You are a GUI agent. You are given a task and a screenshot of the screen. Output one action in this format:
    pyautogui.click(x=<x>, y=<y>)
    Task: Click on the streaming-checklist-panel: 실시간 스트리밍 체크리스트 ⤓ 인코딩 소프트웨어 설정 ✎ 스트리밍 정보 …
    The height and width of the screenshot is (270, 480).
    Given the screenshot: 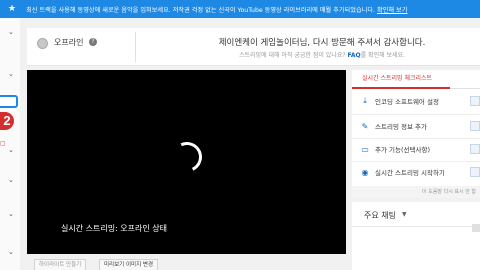 What is the action you would take?
    pyautogui.click(x=416, y=134)
    